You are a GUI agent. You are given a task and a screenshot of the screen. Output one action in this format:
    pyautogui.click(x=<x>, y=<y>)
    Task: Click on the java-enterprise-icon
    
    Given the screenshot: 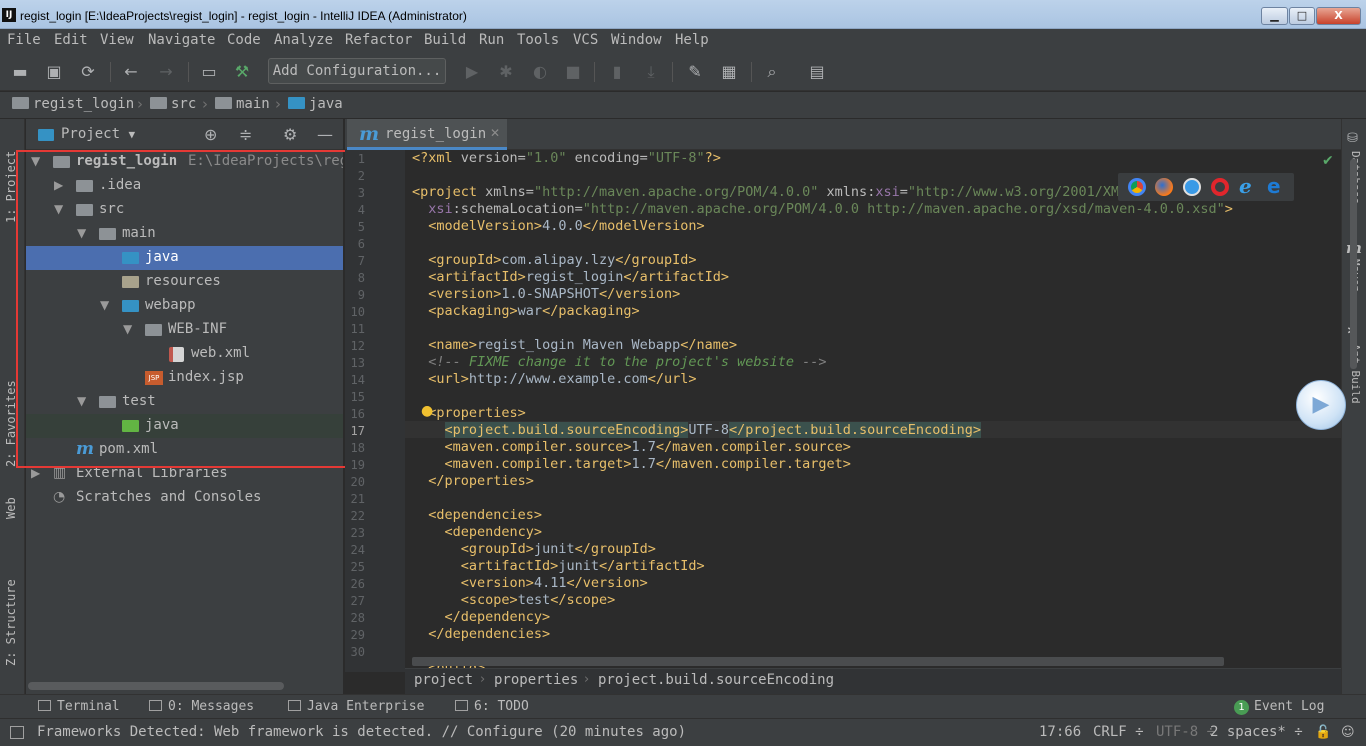 What is the action you would take?
    pyautogui.click(x=294, y=705)
    